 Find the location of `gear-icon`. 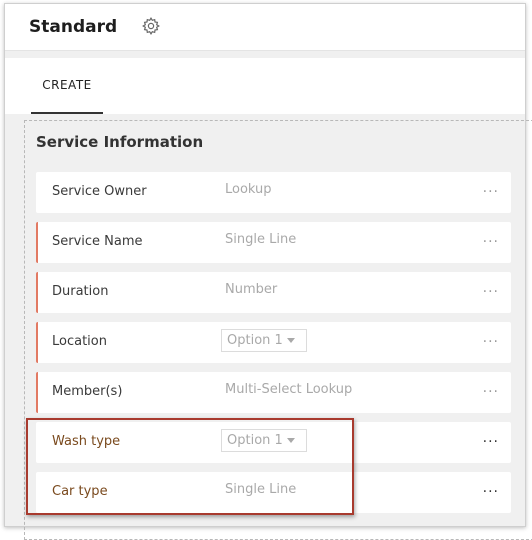

gear-icon is located at coordinates (151, 26).